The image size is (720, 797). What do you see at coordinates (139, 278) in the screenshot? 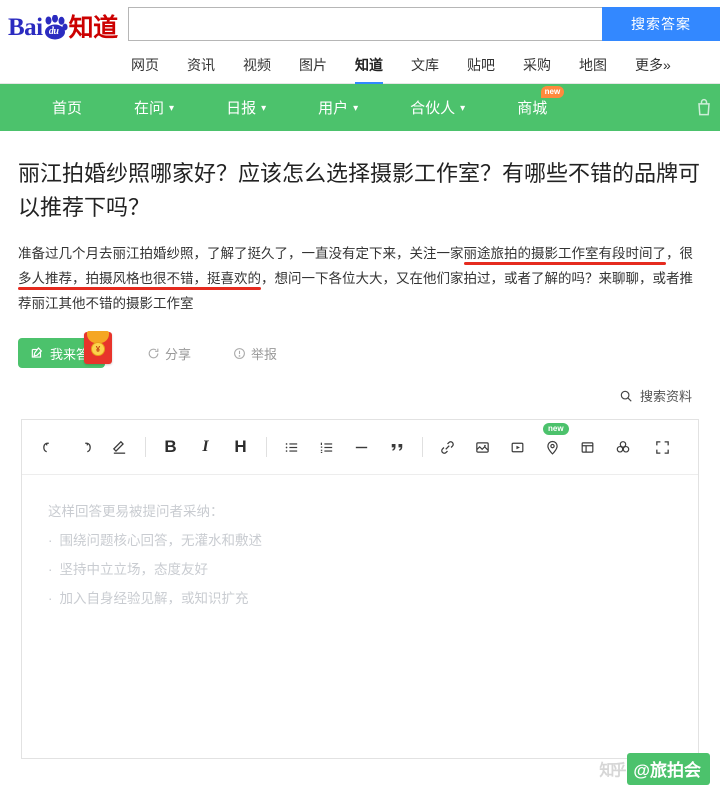
I see `question-body-highlight-2: 多人推荐，拍摄风格也很不错，挺喜欢的` at bounding box center [139, 278].